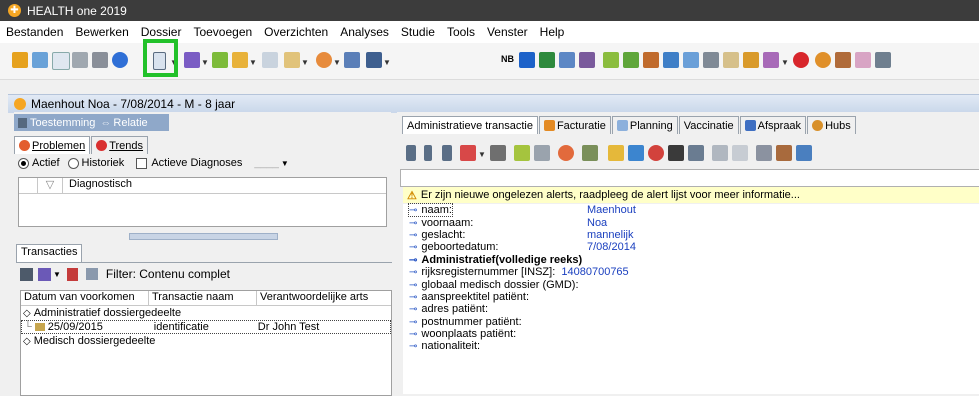 This screenshot has height=396, width=979. I want to click on tab-facturatie: Facturatie, so click(574, 125).